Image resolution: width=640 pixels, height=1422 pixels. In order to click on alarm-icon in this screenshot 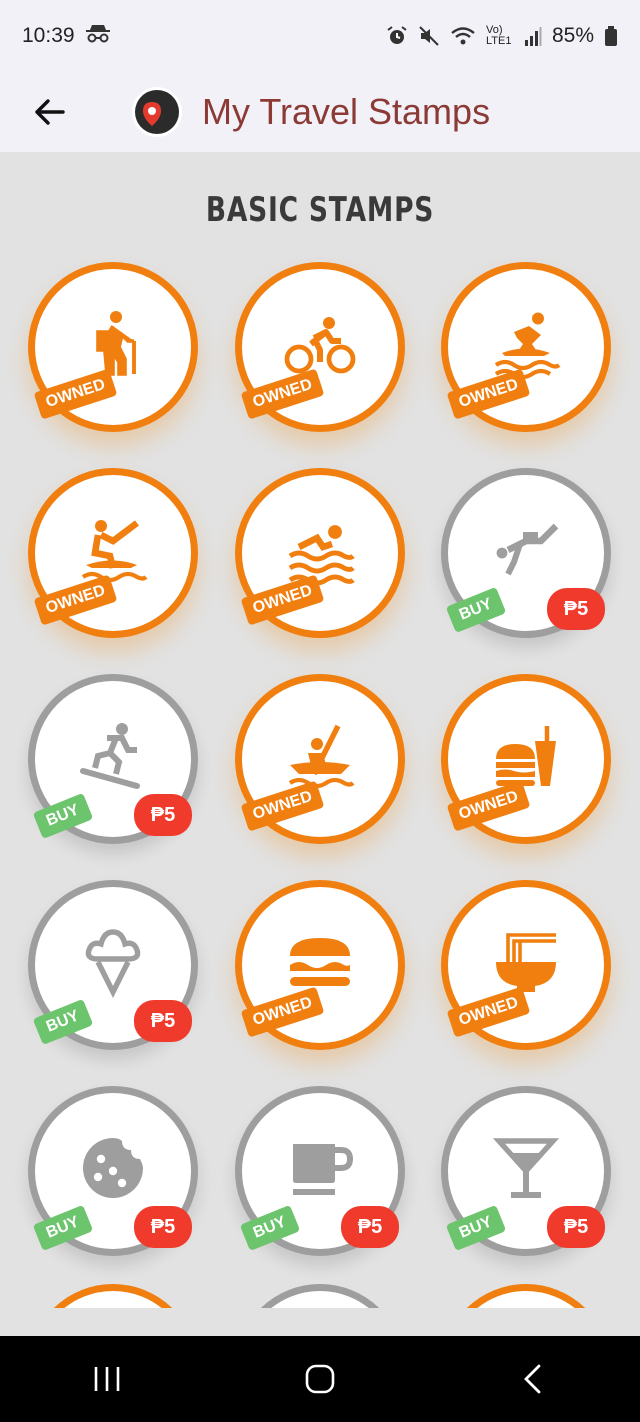, I will do `click(397, 36)`.